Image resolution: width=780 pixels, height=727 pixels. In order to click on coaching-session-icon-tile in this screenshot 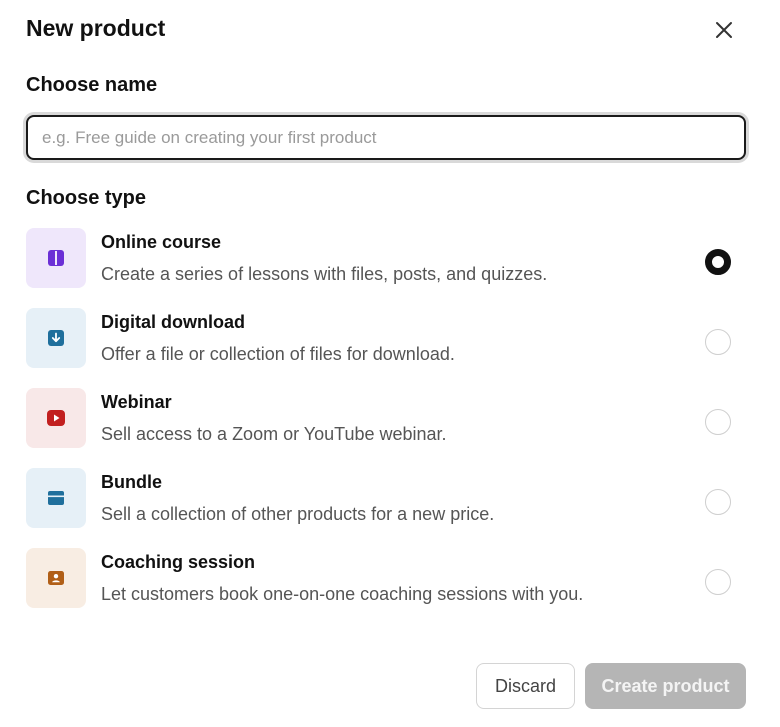, I will do `click(56, 578)`.